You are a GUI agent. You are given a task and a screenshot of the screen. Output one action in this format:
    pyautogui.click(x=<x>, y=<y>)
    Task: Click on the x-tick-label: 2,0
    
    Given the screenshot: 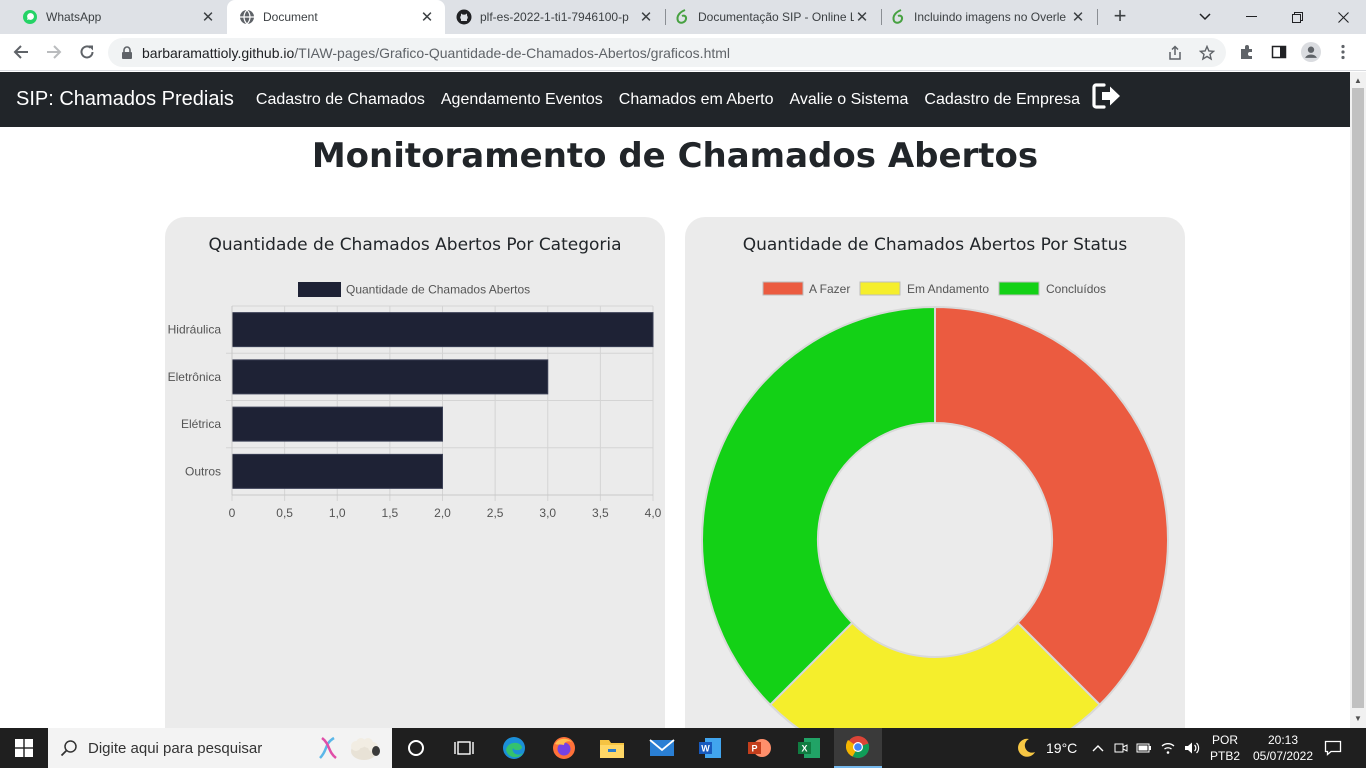 What is the action you would take?
    pyautogui.click(x=442, y=513)
    